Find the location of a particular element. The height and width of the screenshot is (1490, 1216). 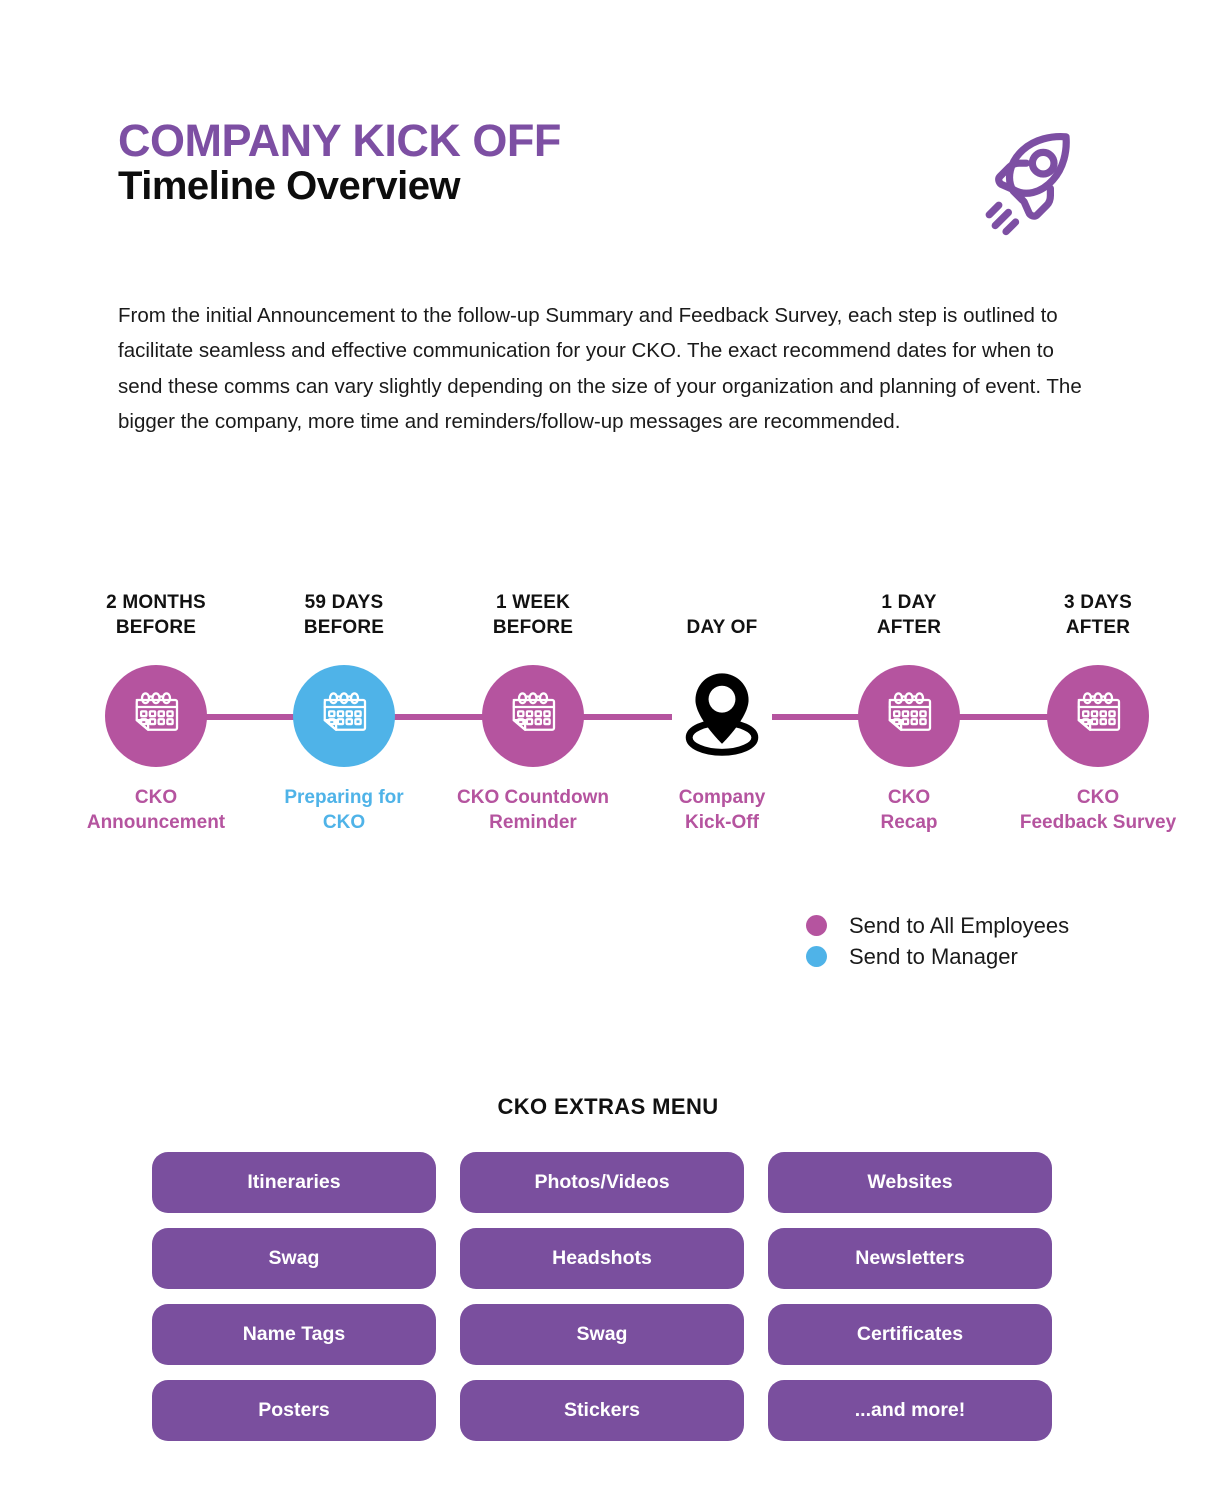

timeline-node-cko-announcement: 2 MONTHS BEFORE CKO Announcement is located at coordinates (156, 712).